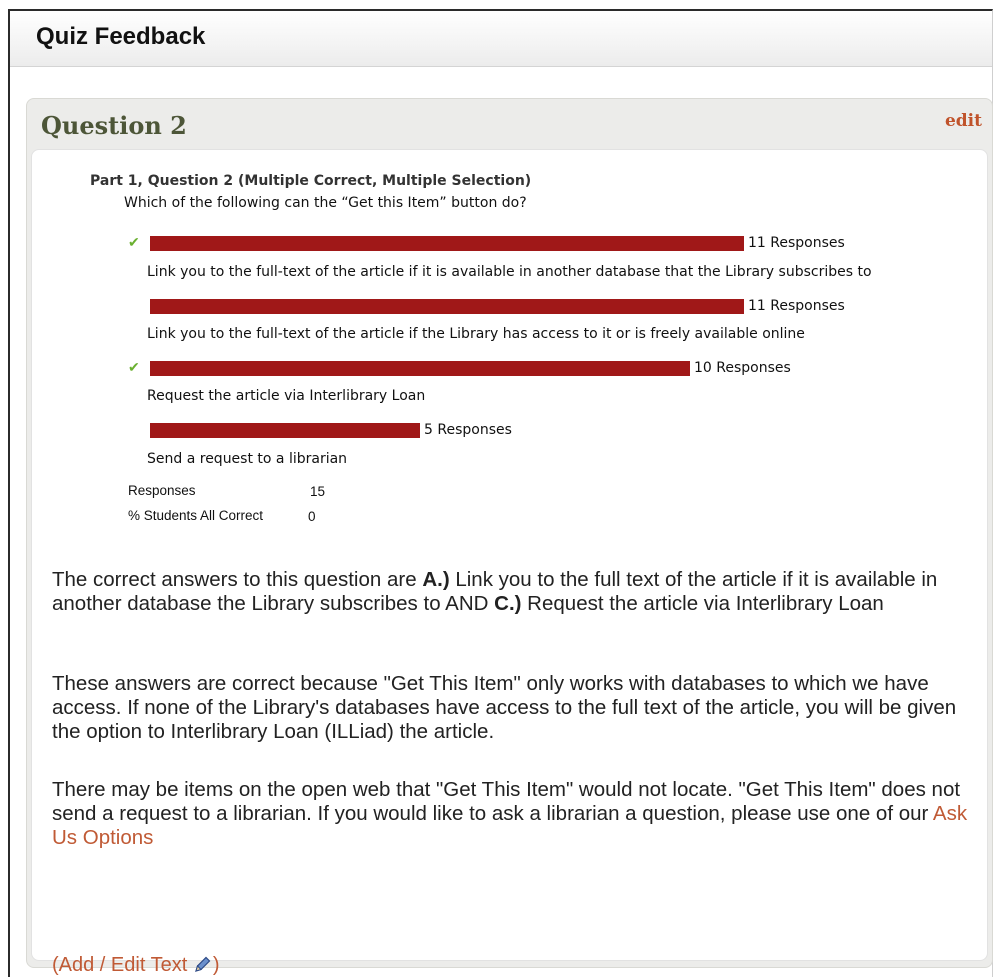 This screenshot has height=980, width=995. I want to click on add-edit-text-link: (Add / Edit Text ), so click(136, 967).